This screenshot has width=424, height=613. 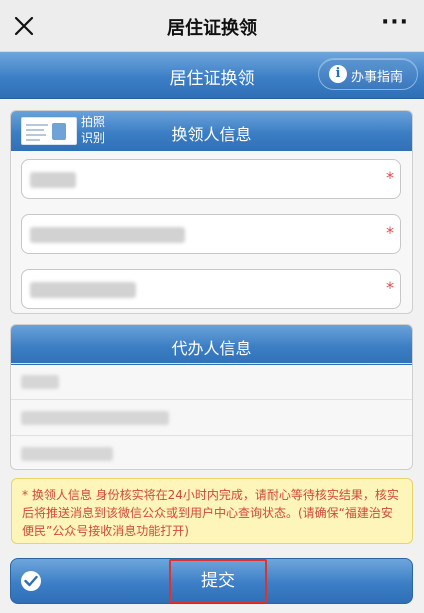 What do you see at coordinates (31, 581) in the screenshot?
I see `check-circle-icon` at bounding box center [31, 581].